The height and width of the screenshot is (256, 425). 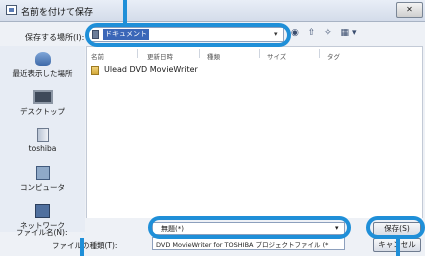 What do you see at coordinates (55, 37) in the screenshot?
I see `save-in-label: 保存する場所(I):` at bounding box center [55, 37].